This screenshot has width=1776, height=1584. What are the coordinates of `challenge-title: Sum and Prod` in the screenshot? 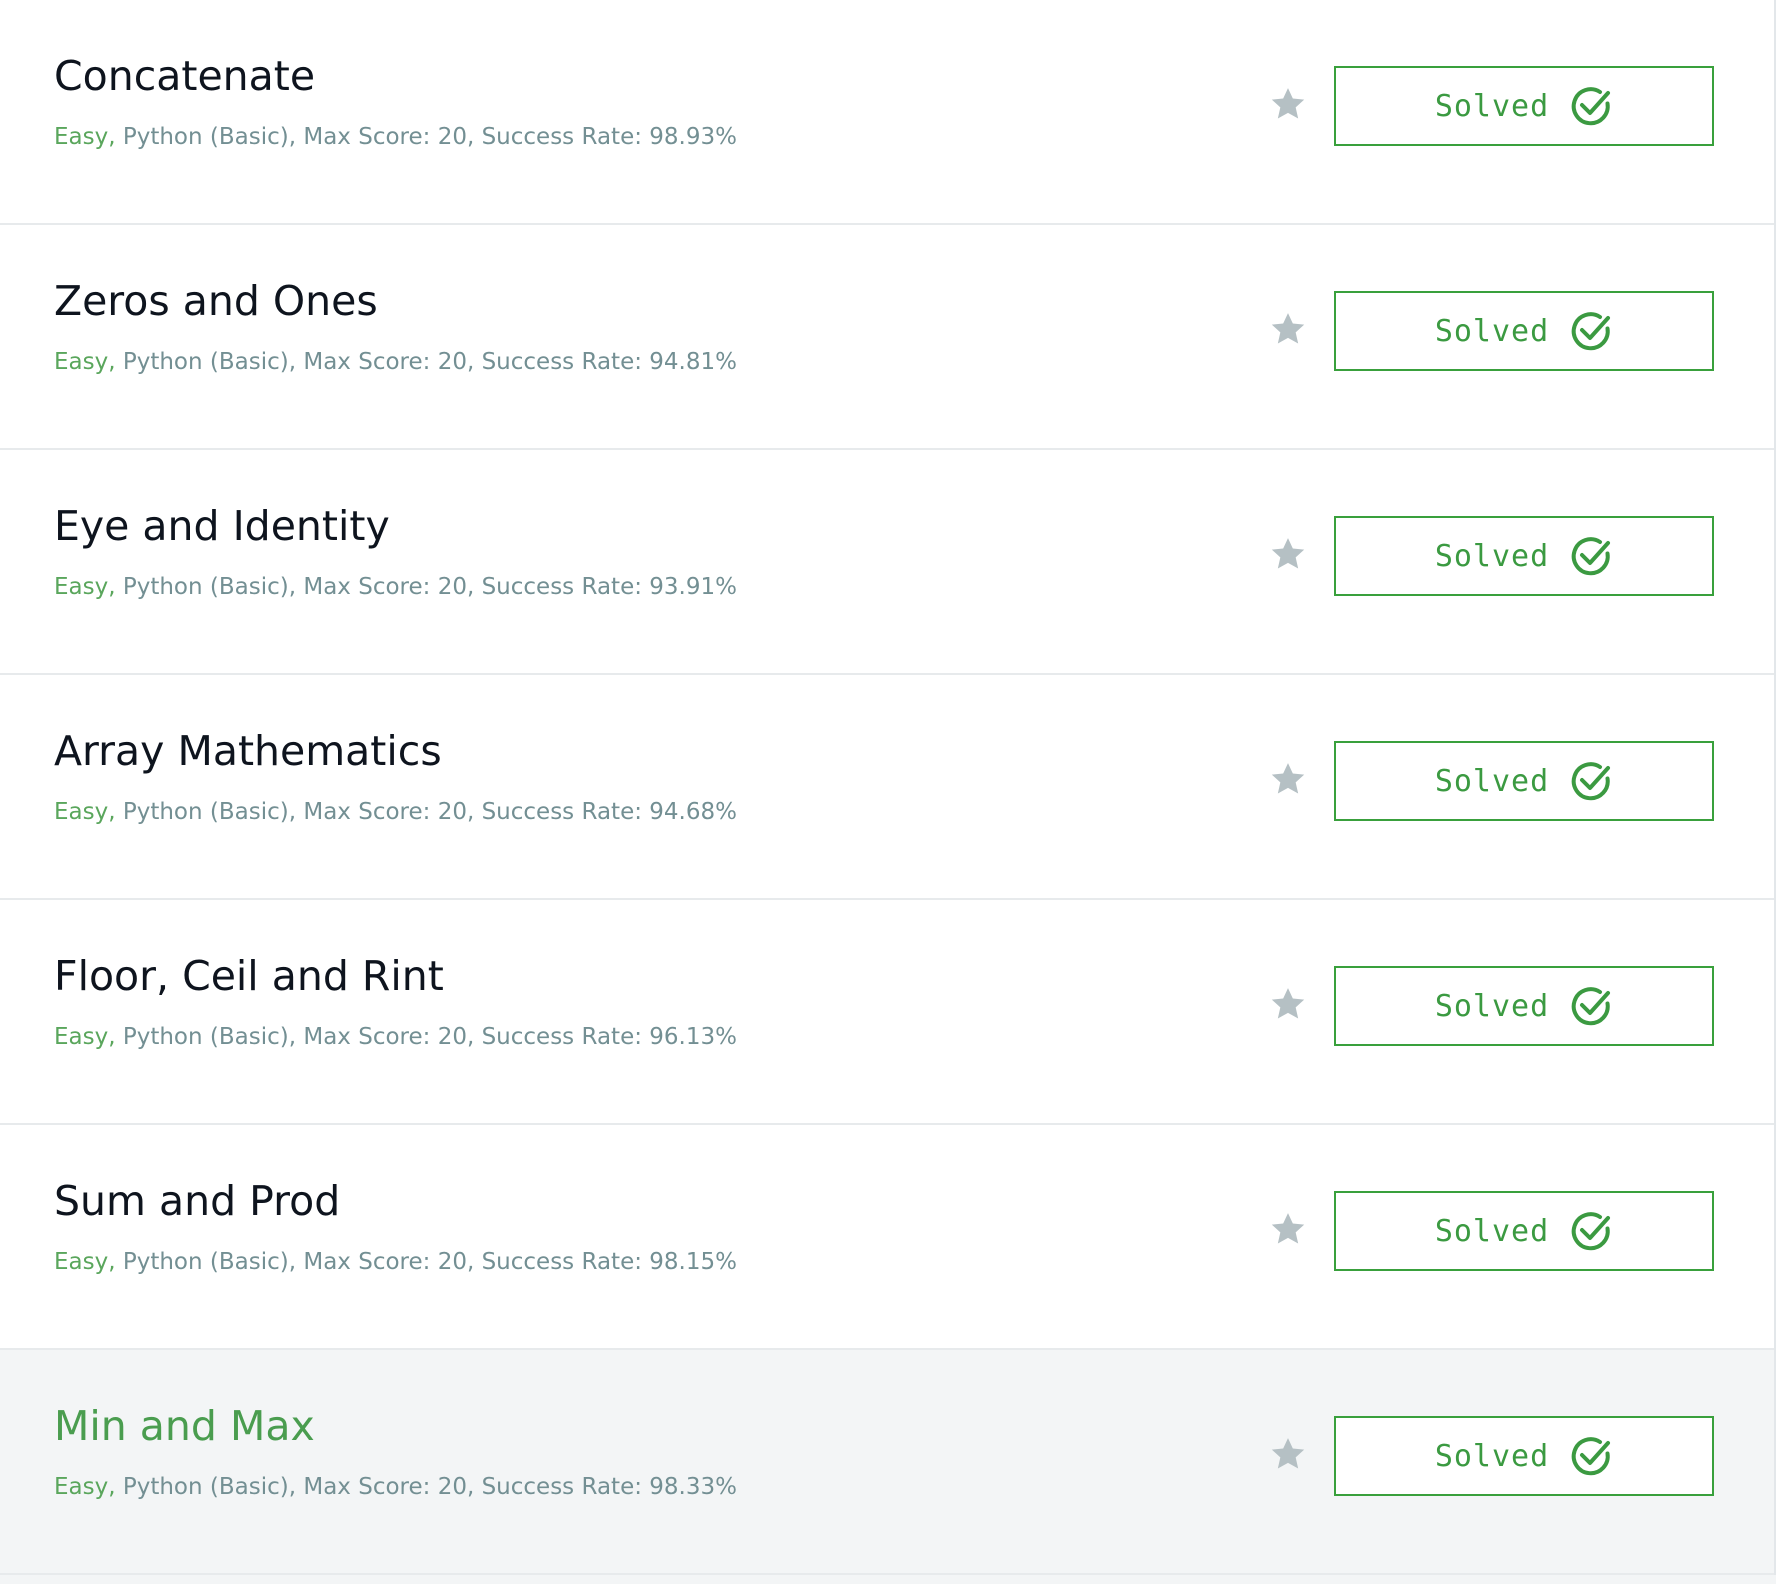 It's located at (197, 1201).